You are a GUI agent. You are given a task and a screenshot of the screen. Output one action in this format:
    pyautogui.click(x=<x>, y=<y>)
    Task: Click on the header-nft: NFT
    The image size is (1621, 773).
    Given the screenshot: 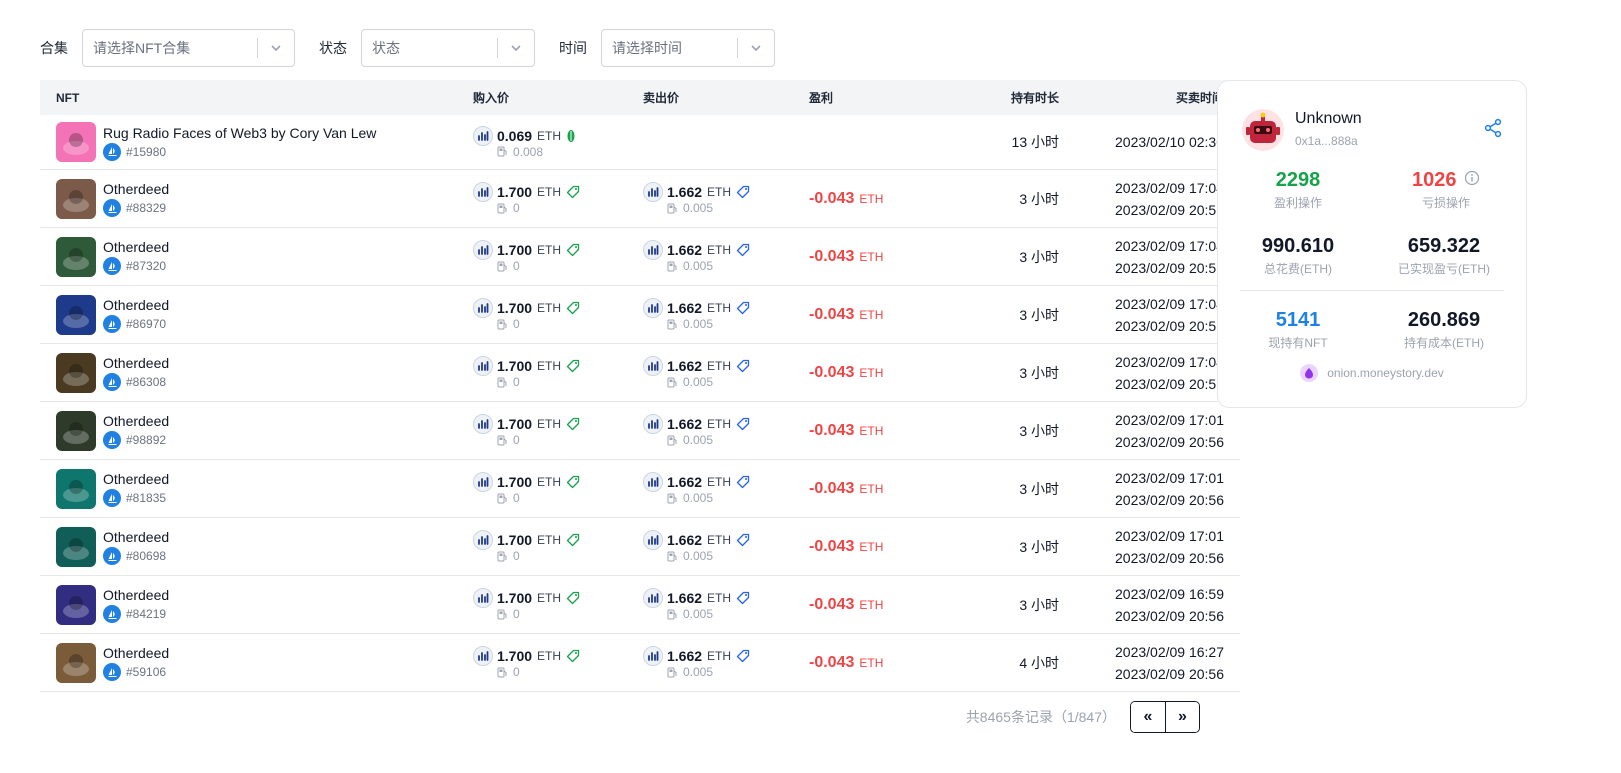 What is the action you would take?
    pyautogui.click(x=68, y=97)
    